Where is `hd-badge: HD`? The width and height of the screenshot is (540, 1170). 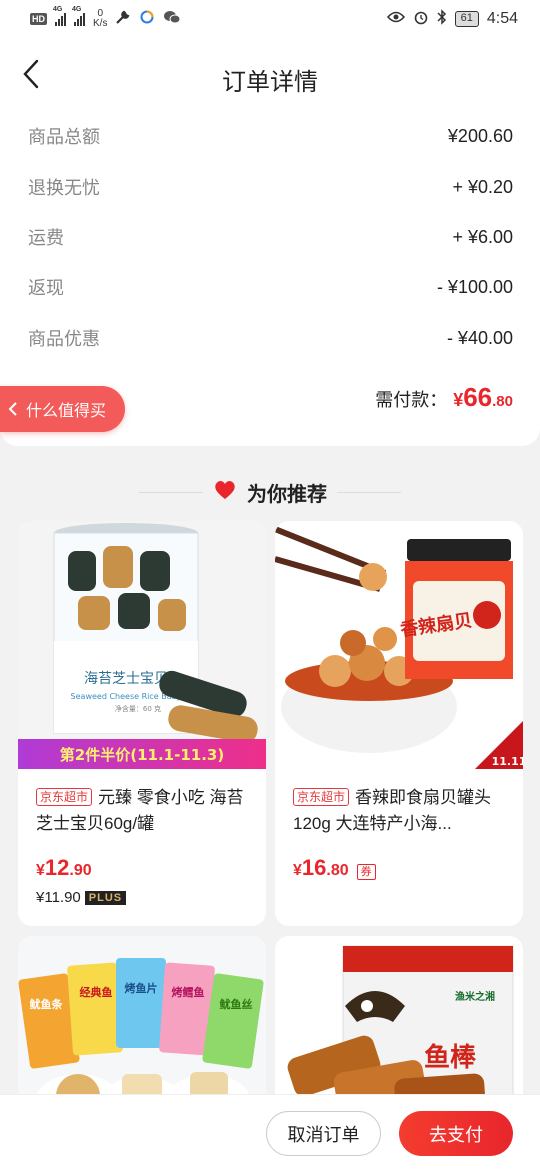 hd-badge: HD is located at coordinates (38, 19).